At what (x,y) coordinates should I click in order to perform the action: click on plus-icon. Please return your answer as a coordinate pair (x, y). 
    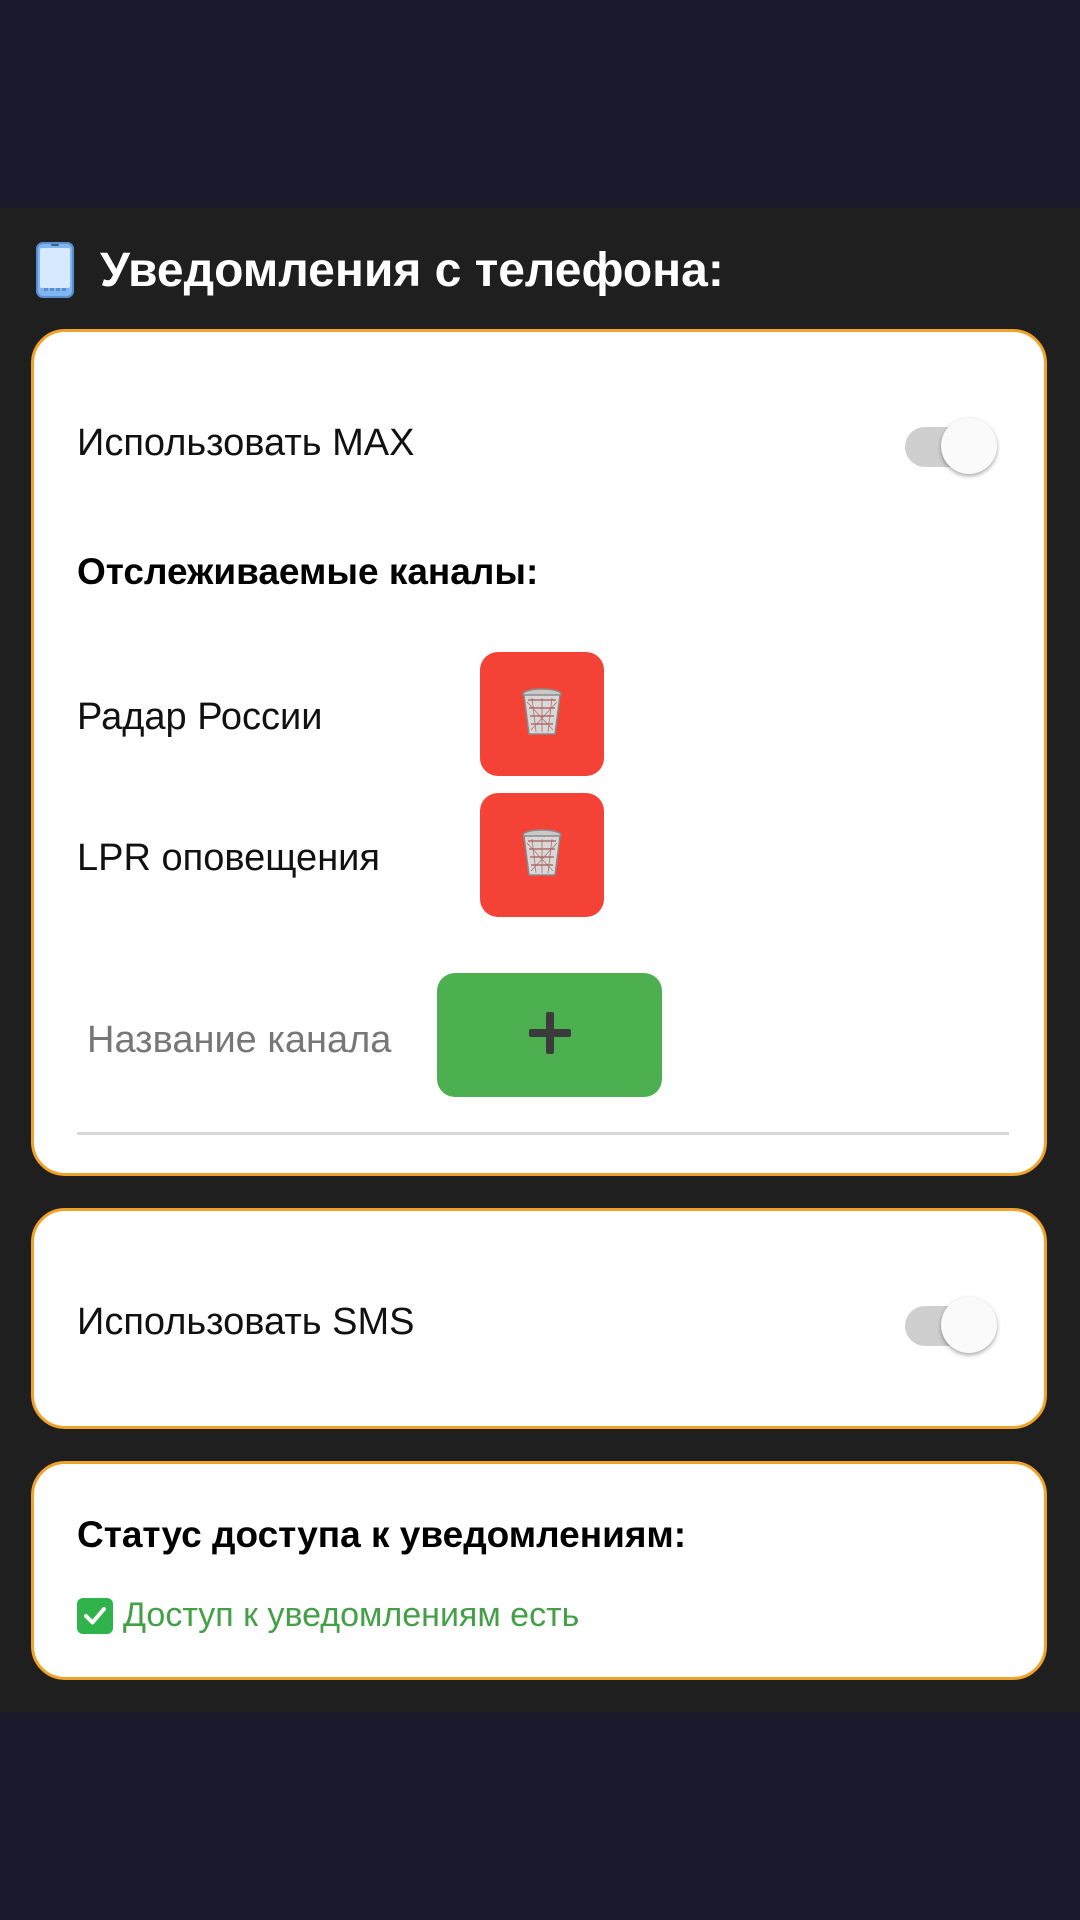
    Looking at the image, I should click on (550, 1035).